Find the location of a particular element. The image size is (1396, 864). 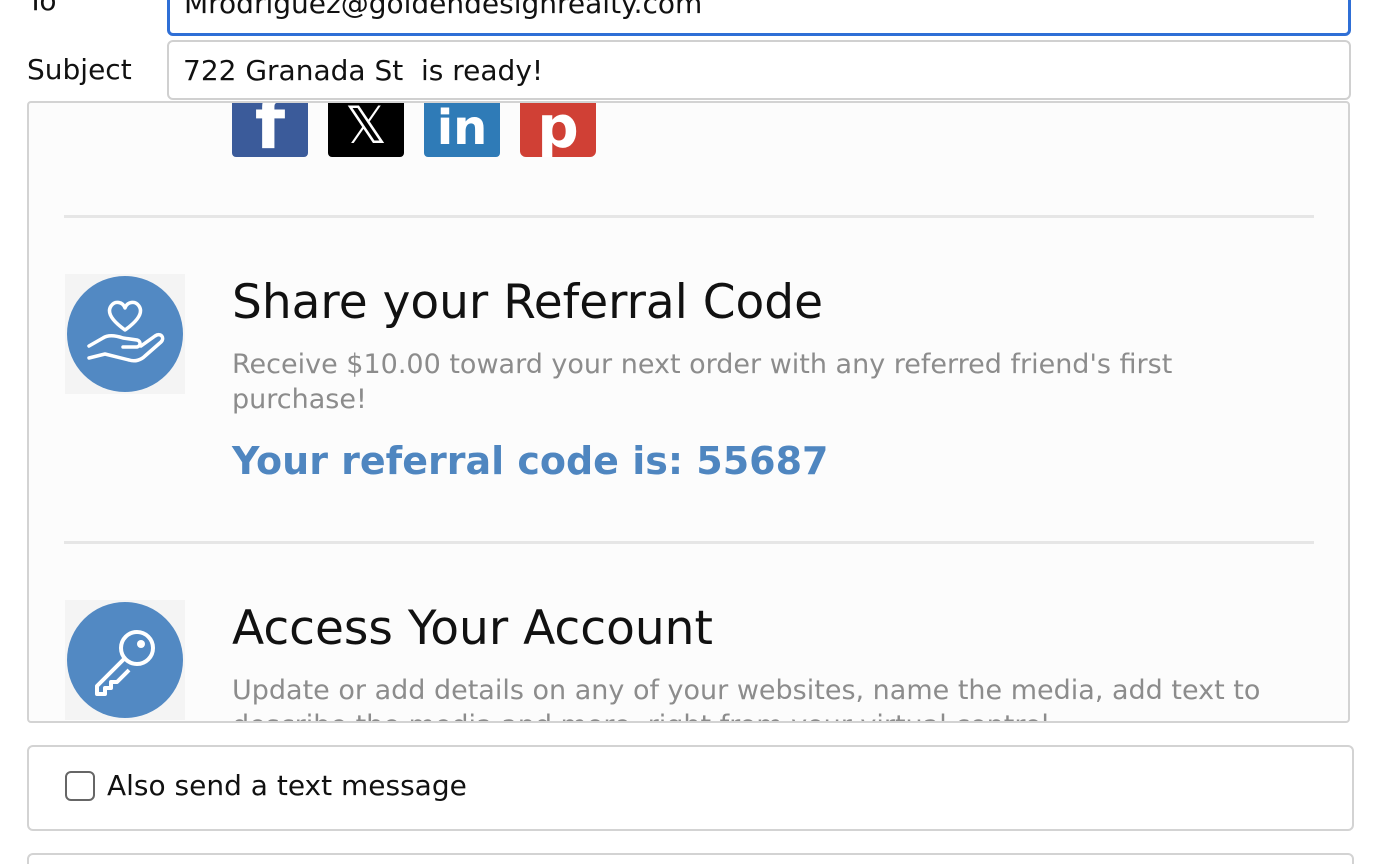

pinterest-icon: p is located at coordinates (558, 130).